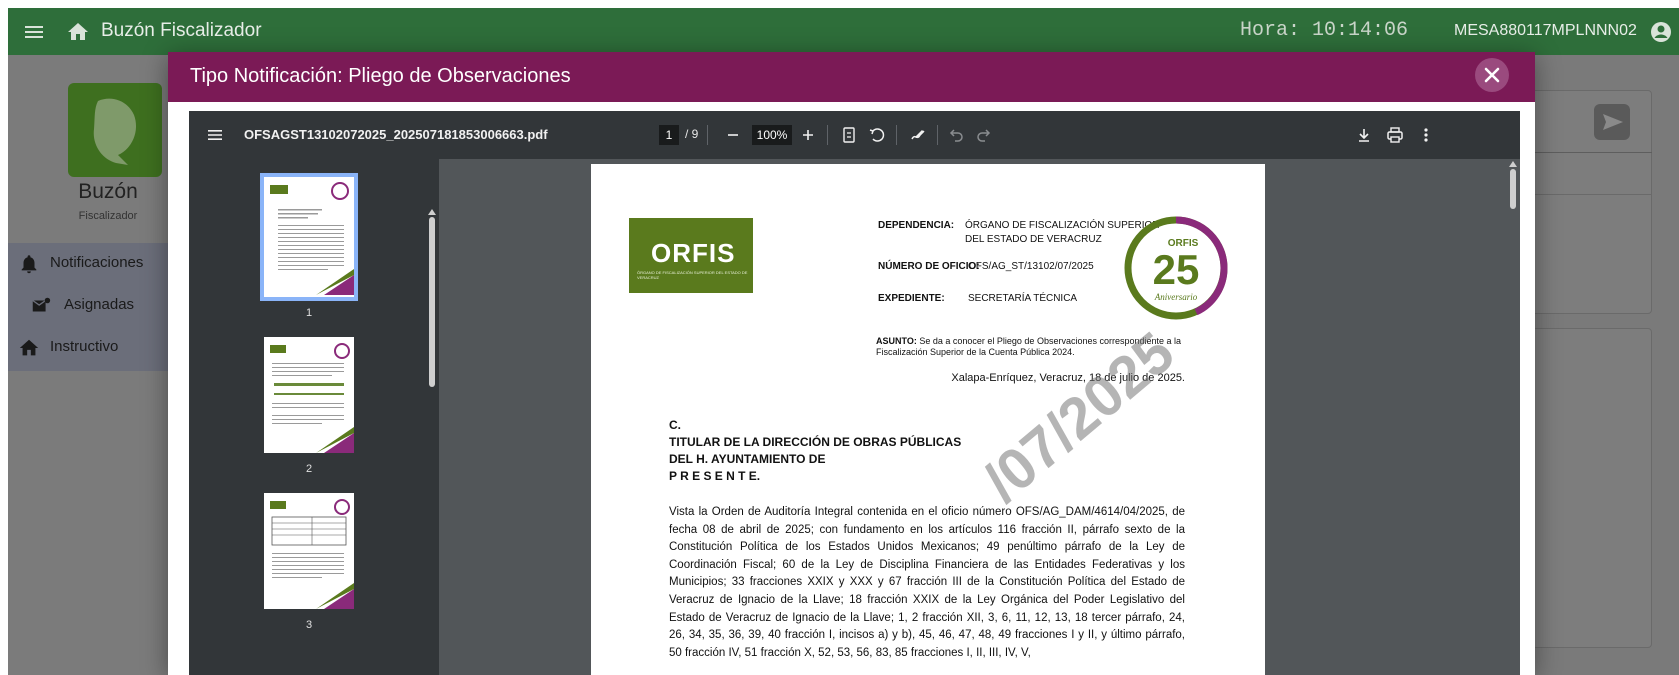 The image size is (1679, 675). What do you see at coordinates (747, 459) in the screenshot?
I see `addressee-line-3: DEL H. AYUNTAMIENTO DE` at bounding box center [747, 459].